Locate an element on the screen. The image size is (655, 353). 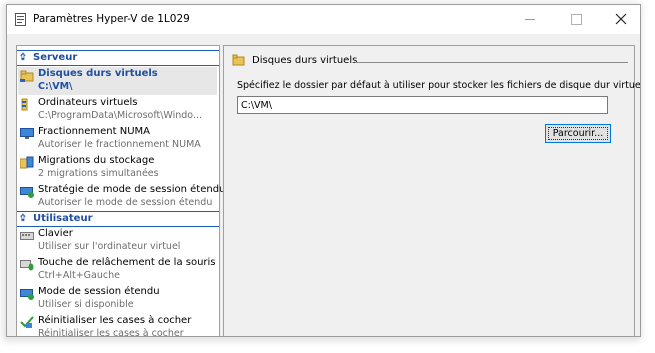
close-button is located at coordinates (619, 19).